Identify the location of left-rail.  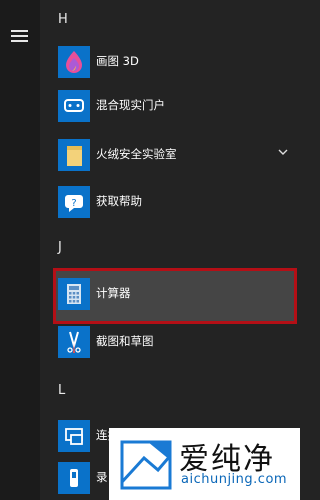
(20, 250).